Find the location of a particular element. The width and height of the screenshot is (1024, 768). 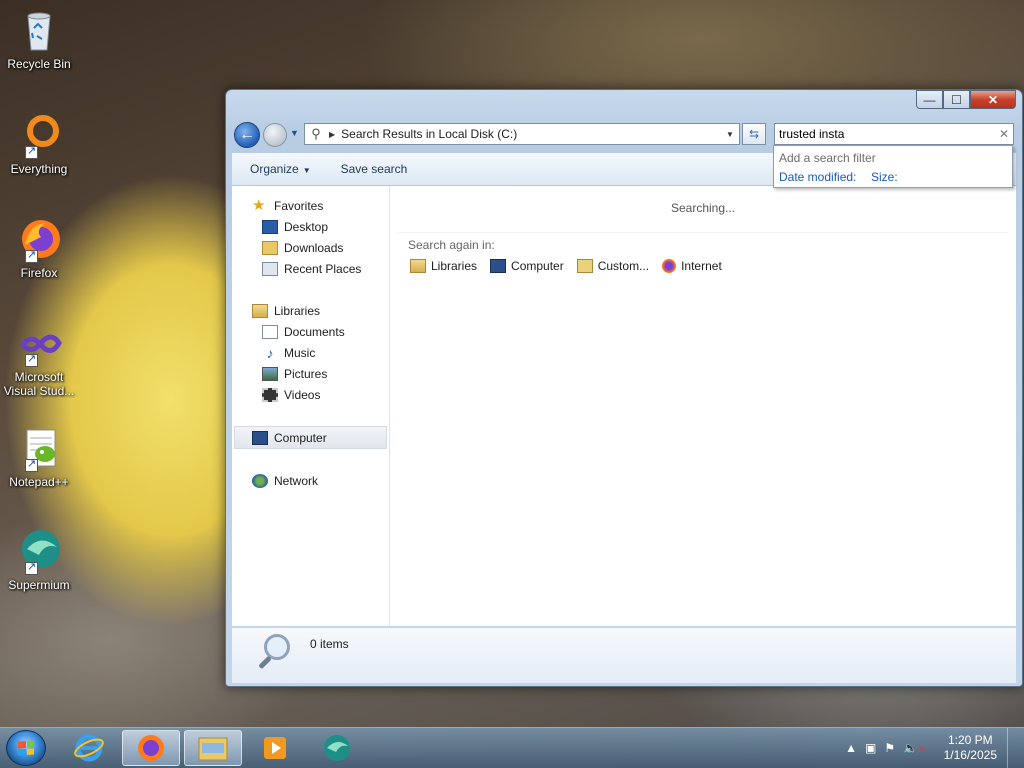

recent-places-icon is located at coordinates (270, 268).